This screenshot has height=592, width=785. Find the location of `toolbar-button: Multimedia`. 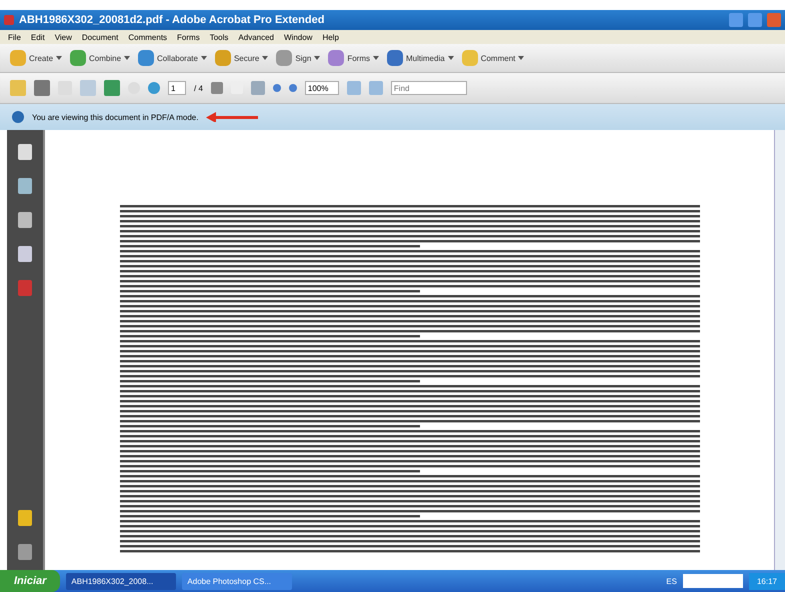

toolbar-button: Multimedia is located at coordinates (420, 58).